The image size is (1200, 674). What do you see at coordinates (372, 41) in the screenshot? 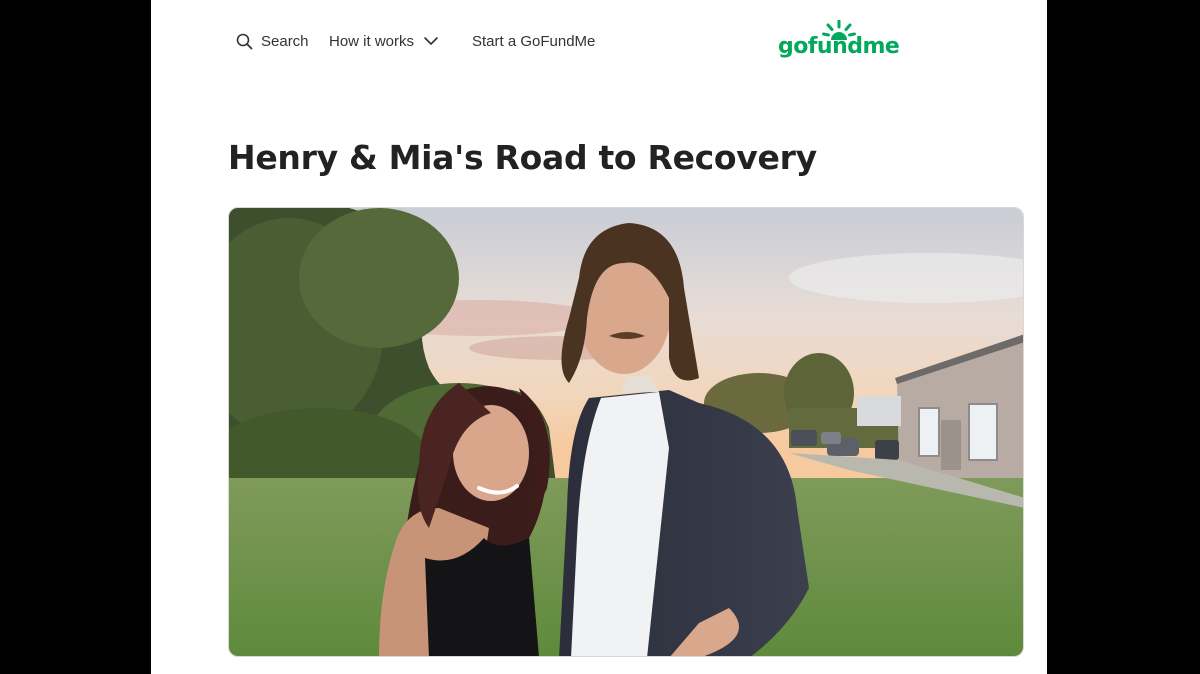
I see `how-it-works-label: How it works` at bounding box center [372, 41].